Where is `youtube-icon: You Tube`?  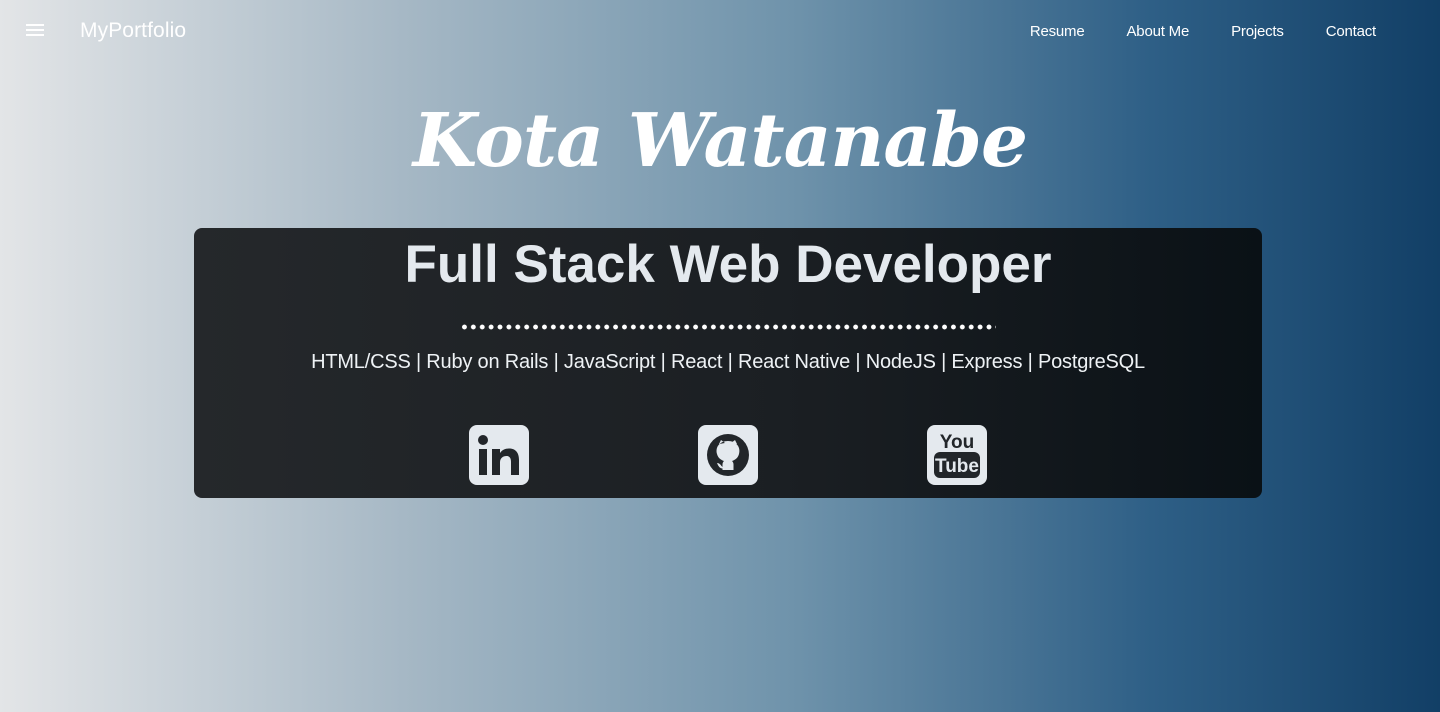 youtube-icon: You Tube is located at coordinates (957, 455).